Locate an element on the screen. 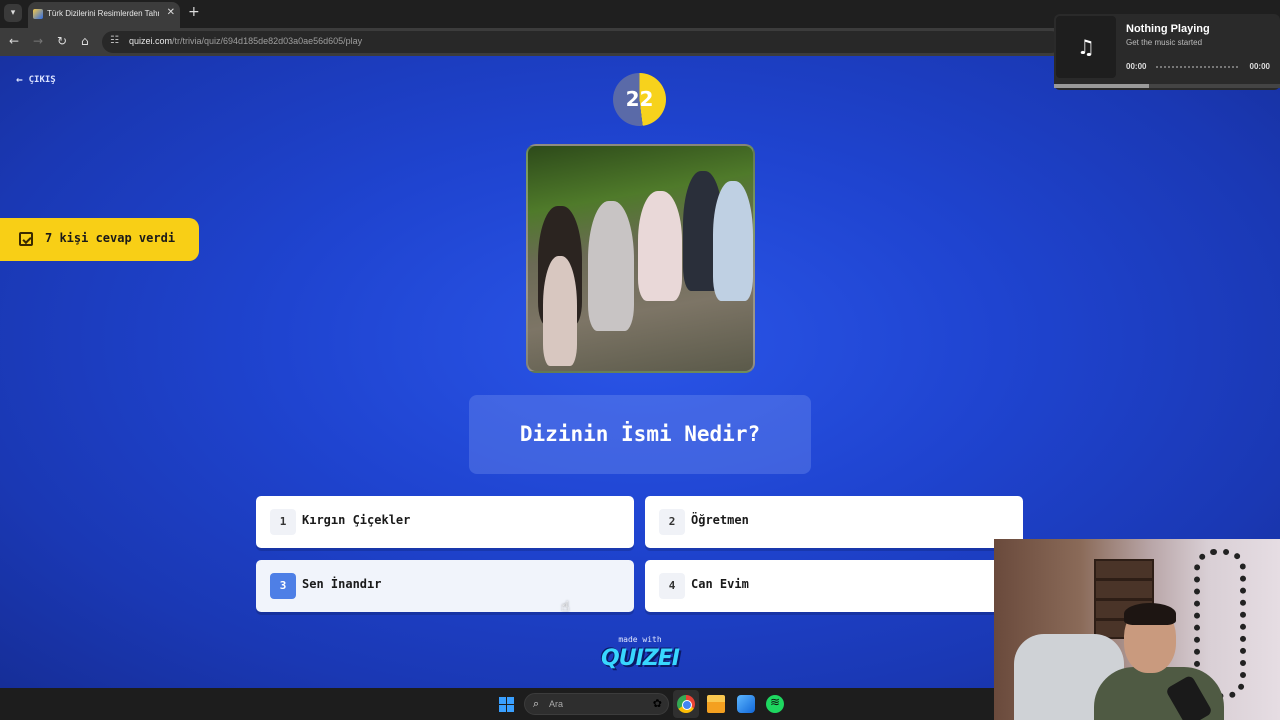 This screenshot has width=1280, height=720. answer-option-3: 3 Sen İnandır is located at coordinates (445, 586).